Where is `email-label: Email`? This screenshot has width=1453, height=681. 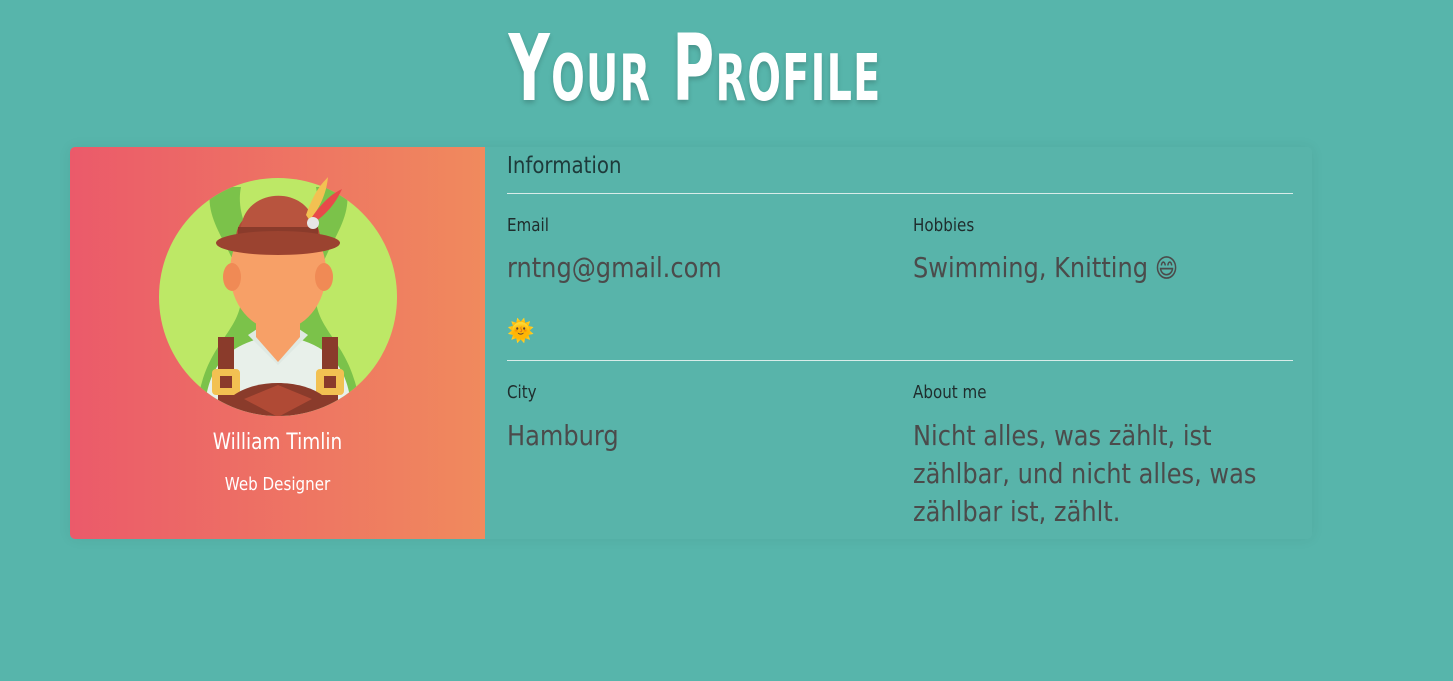
email-label: Email is located at coordinates (528, 225).